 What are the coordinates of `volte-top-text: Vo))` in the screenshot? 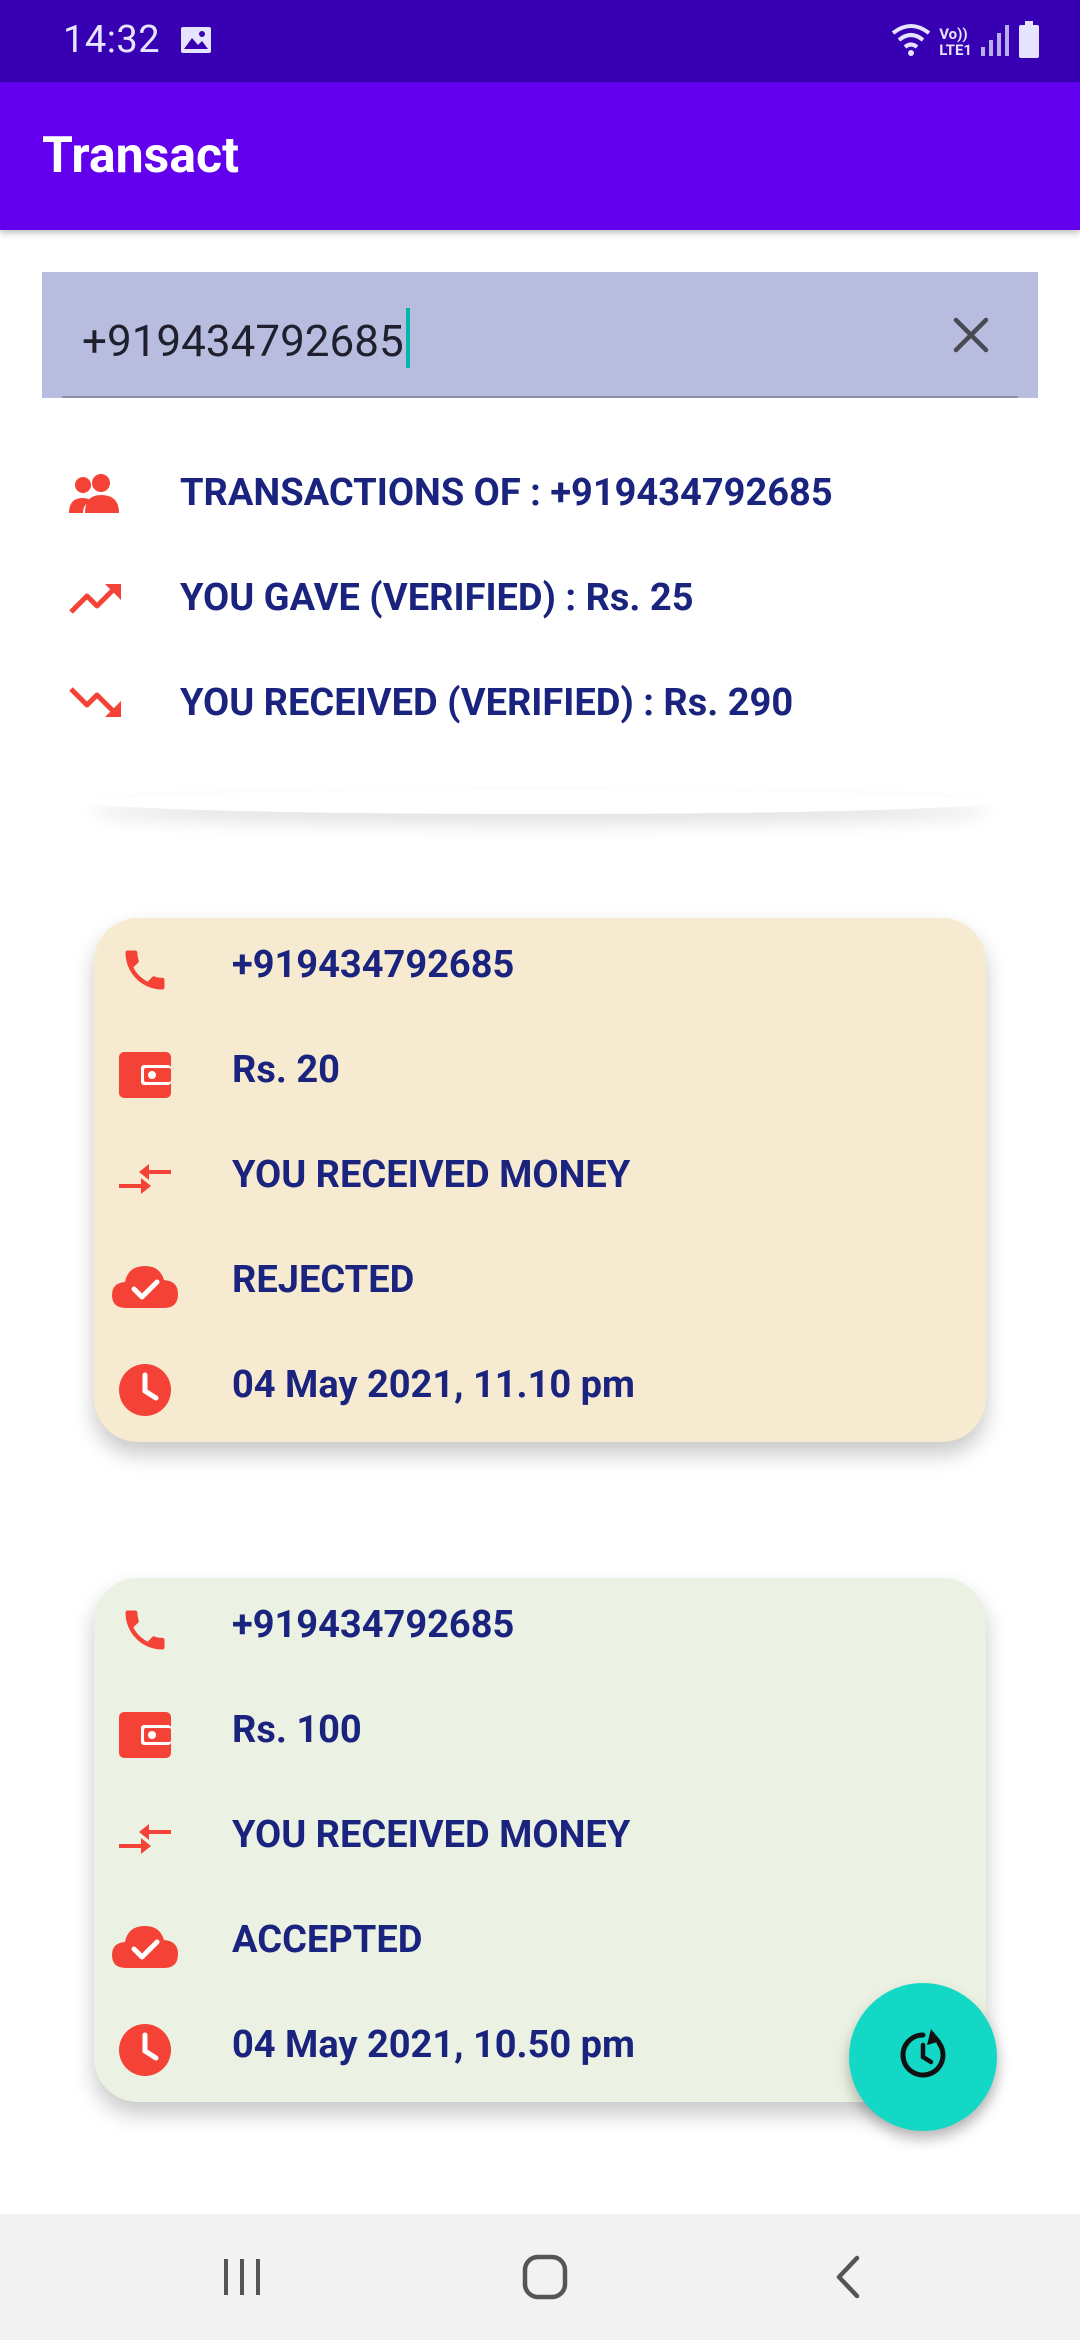 It's located at (953, 34).